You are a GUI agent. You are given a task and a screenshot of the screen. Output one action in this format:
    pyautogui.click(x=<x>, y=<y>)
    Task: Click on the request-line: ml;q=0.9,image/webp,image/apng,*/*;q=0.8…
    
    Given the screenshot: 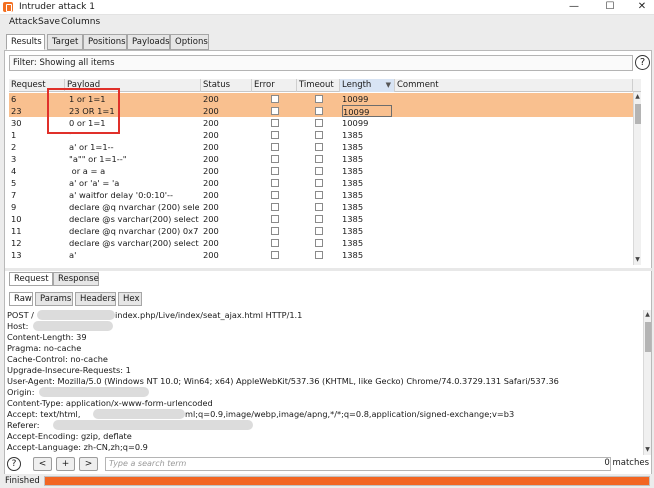 What is the action you would take?
    pyautogui.click(x=350, y=414)
    